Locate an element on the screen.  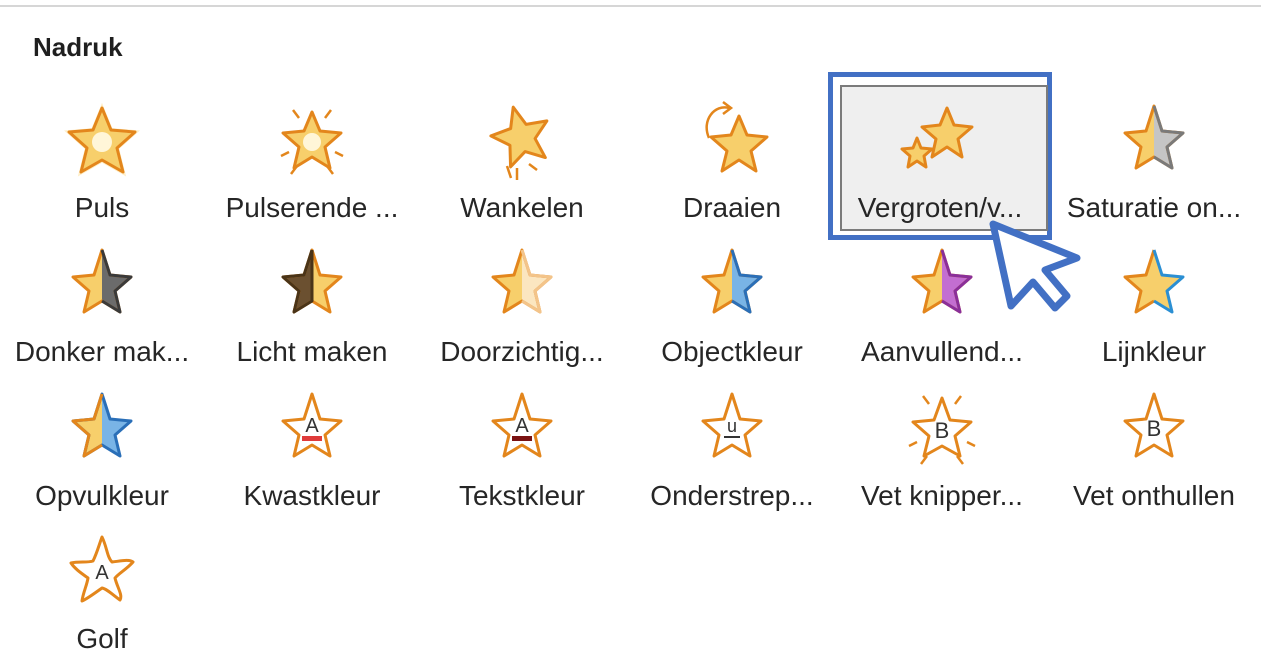
star-wave-icon: A is located at coordinates (102, 573).